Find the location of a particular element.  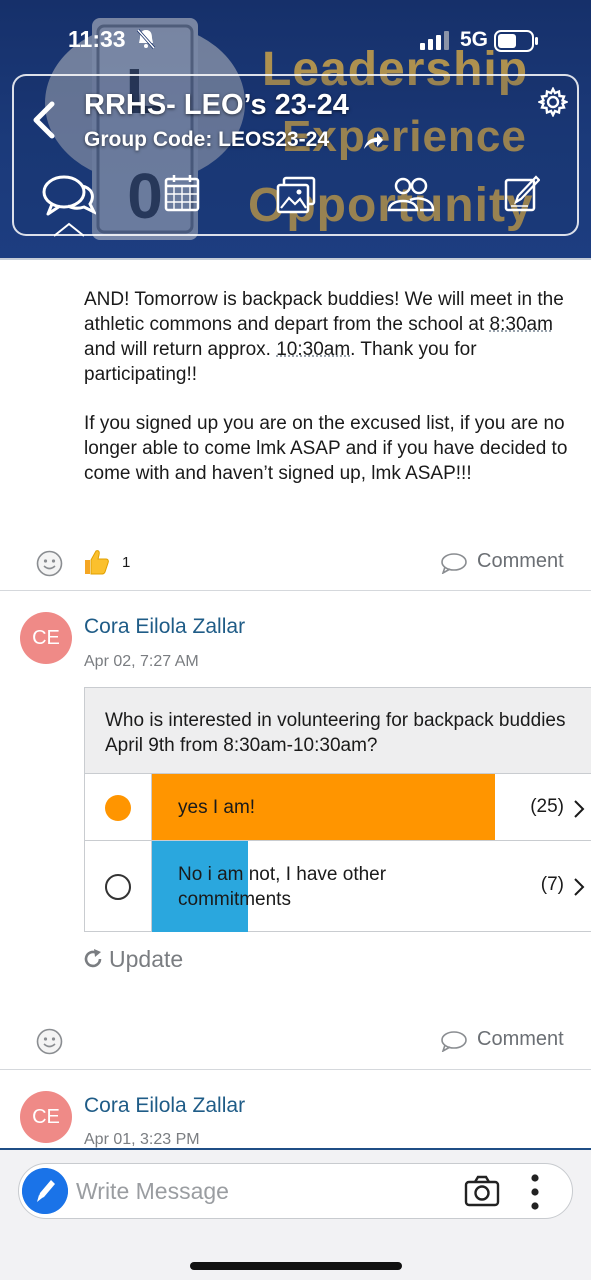

camera-icon is located at coordinates (482, 1191).